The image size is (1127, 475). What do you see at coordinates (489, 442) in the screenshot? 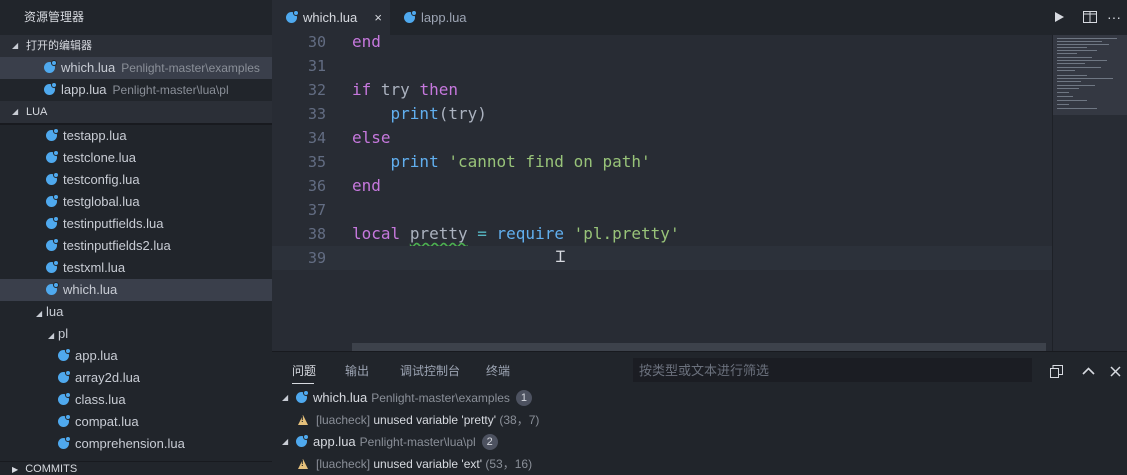
I see `problem-count-badge: 2` at bounding box center [489, 442].